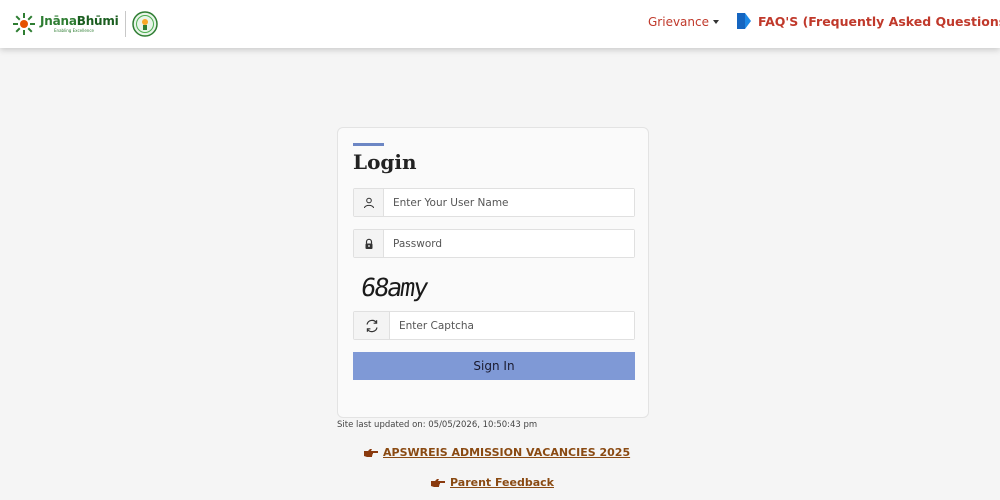 Image resolution: width=1000 pixels, height=500 pixels. Describe the element at coordinates (507, 452) in the screenshot. I see `admission-vacancies-label: APSWREIS ADMISSION VACANCIES 2025` at that location.